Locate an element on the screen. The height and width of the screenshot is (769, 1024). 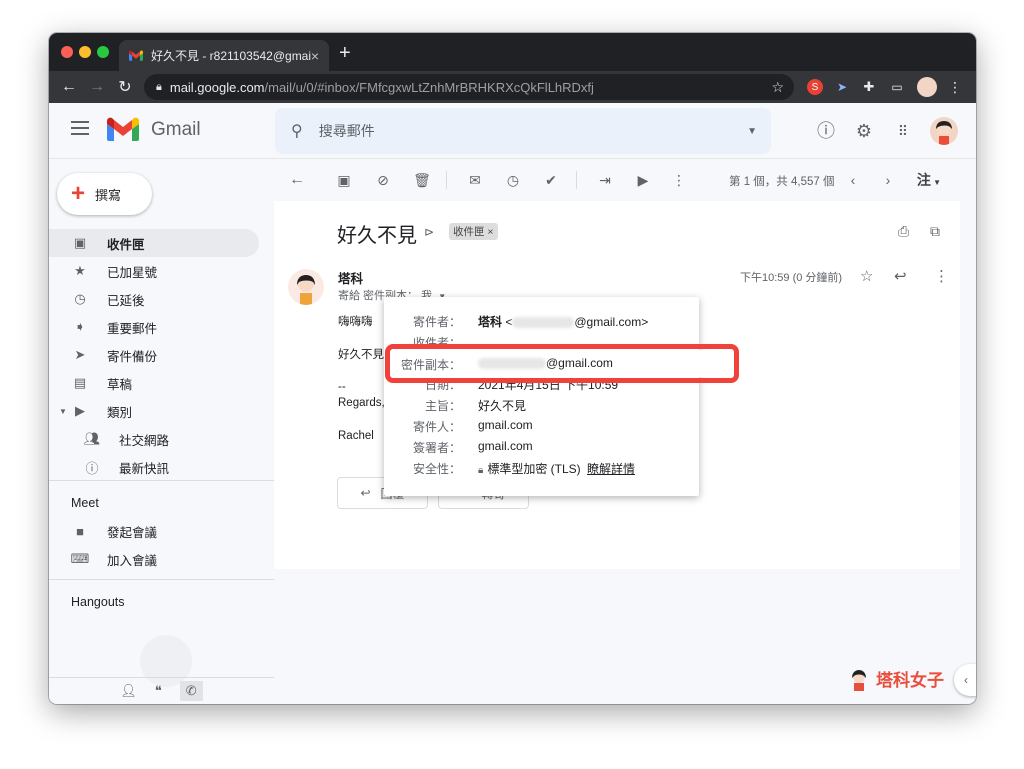
new-tab-button: + is located at coordinates (345, 53).